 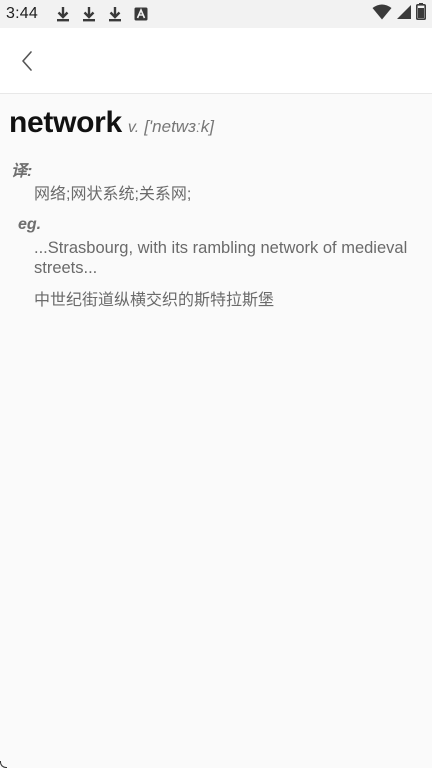 I want to click on battery-icon, so click(x=421, y=14).